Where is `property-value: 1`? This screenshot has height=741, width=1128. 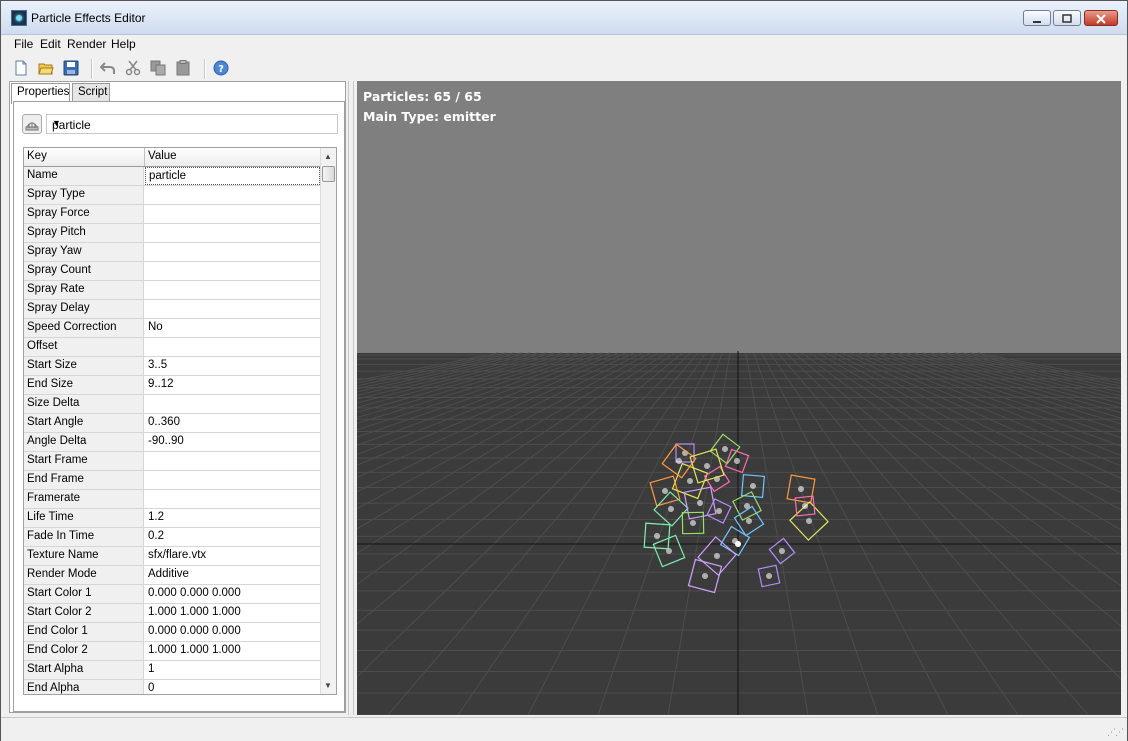
property-value: 1 is located at coordinates (232, 670).